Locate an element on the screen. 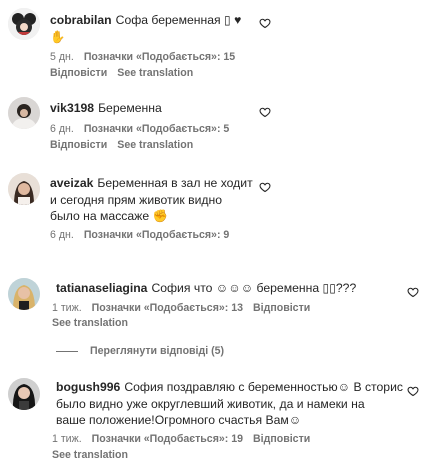  comment-meta: 6 дн. Позначки «Подобається»: 5 is located at coordinates (144, 129).